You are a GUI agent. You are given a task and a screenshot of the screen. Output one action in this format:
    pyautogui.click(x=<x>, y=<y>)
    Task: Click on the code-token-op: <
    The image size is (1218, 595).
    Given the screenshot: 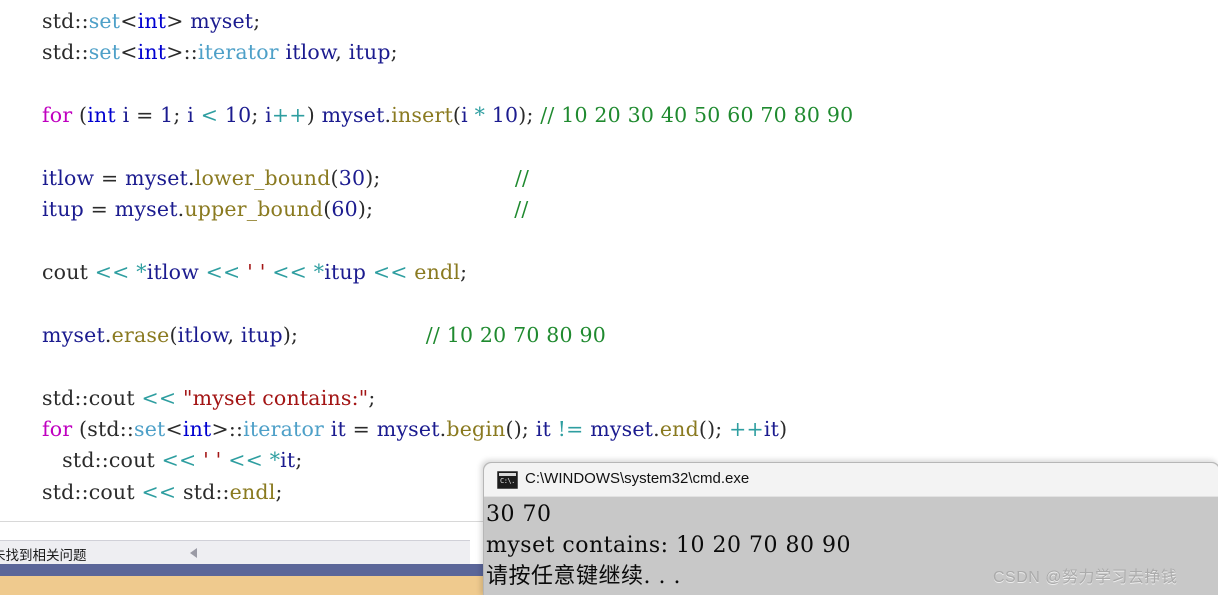 What is the action you would take?
    pyautogui.click(x=209, y=115)
    